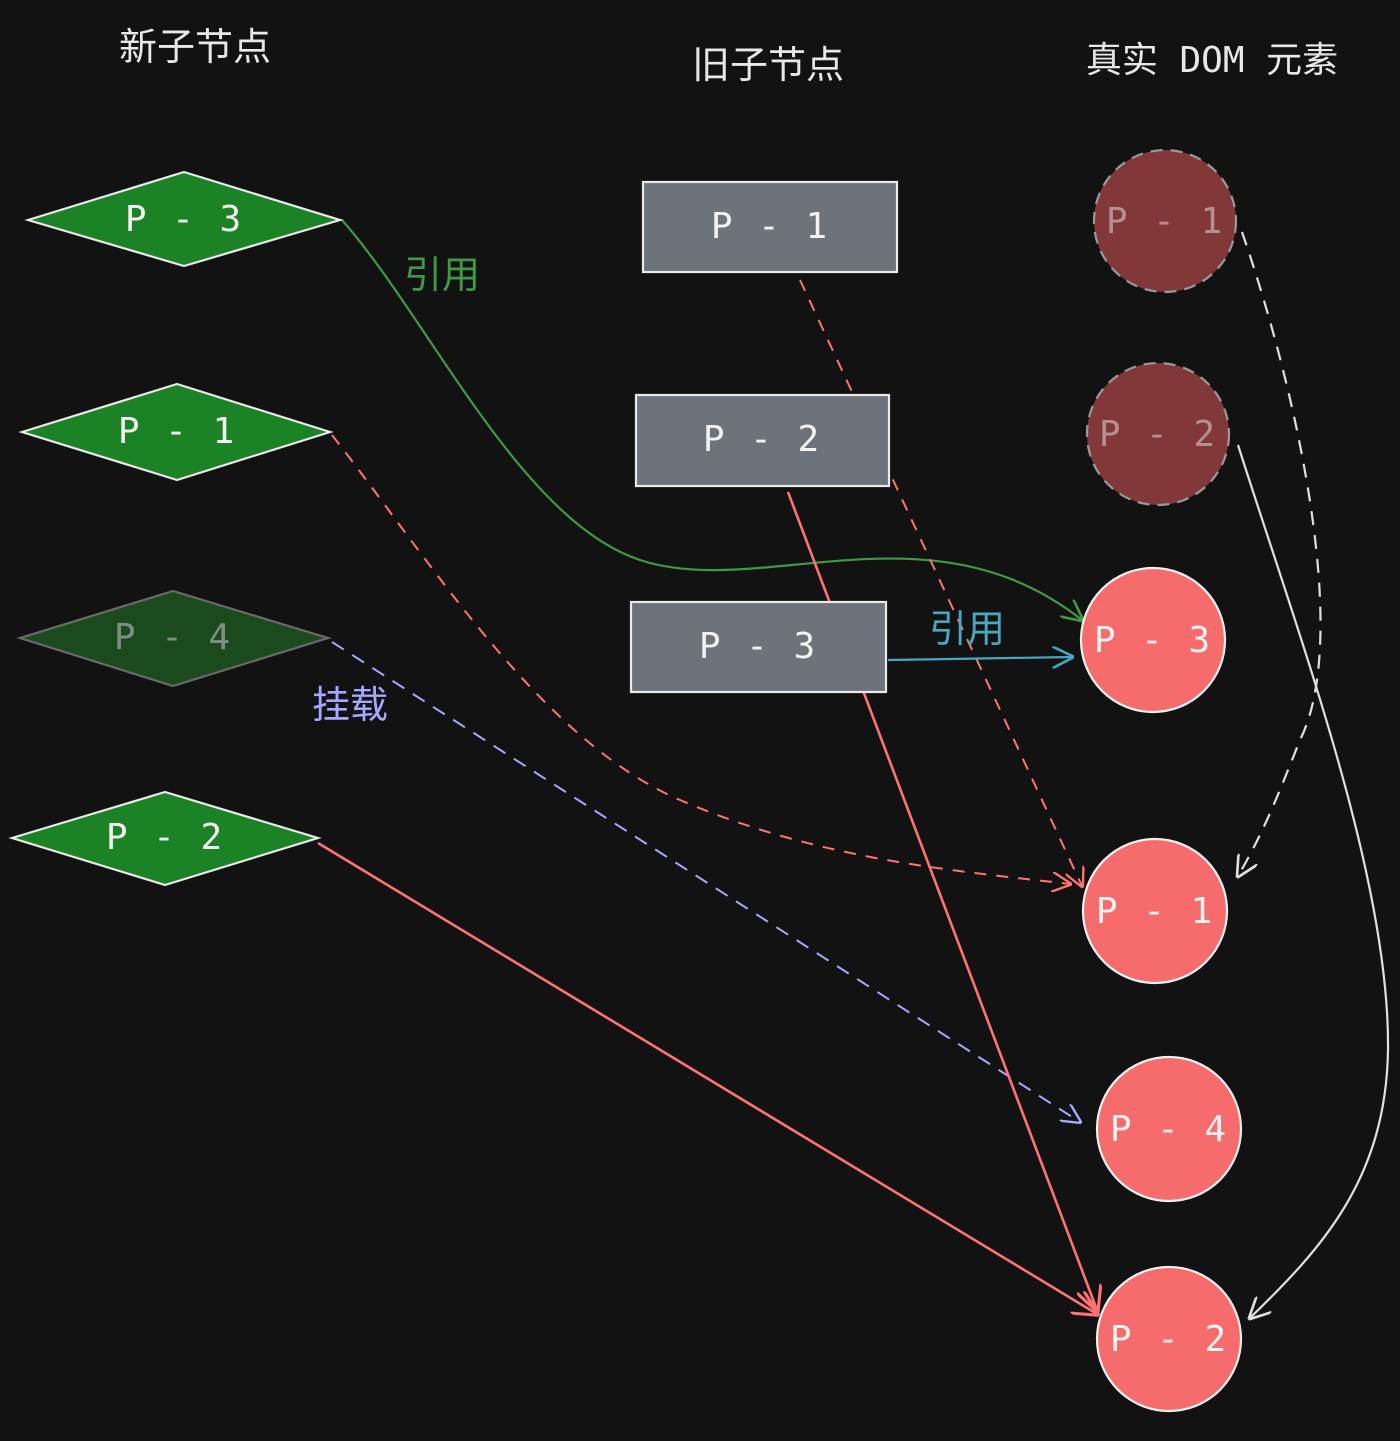 This screenshot has width=1400, height=1441. What do you see at coordinates (1212, 60) in the screenshot?
I see `header-real-dom: 真实 DOM 元素` at bounding box center [1212, 60].